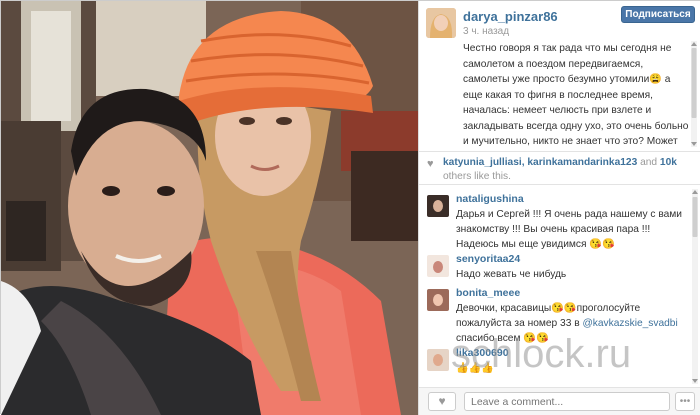 This screenshot has height=415, width=700. I want to click on comment-footer: ♥ •••, so click(559, 401).